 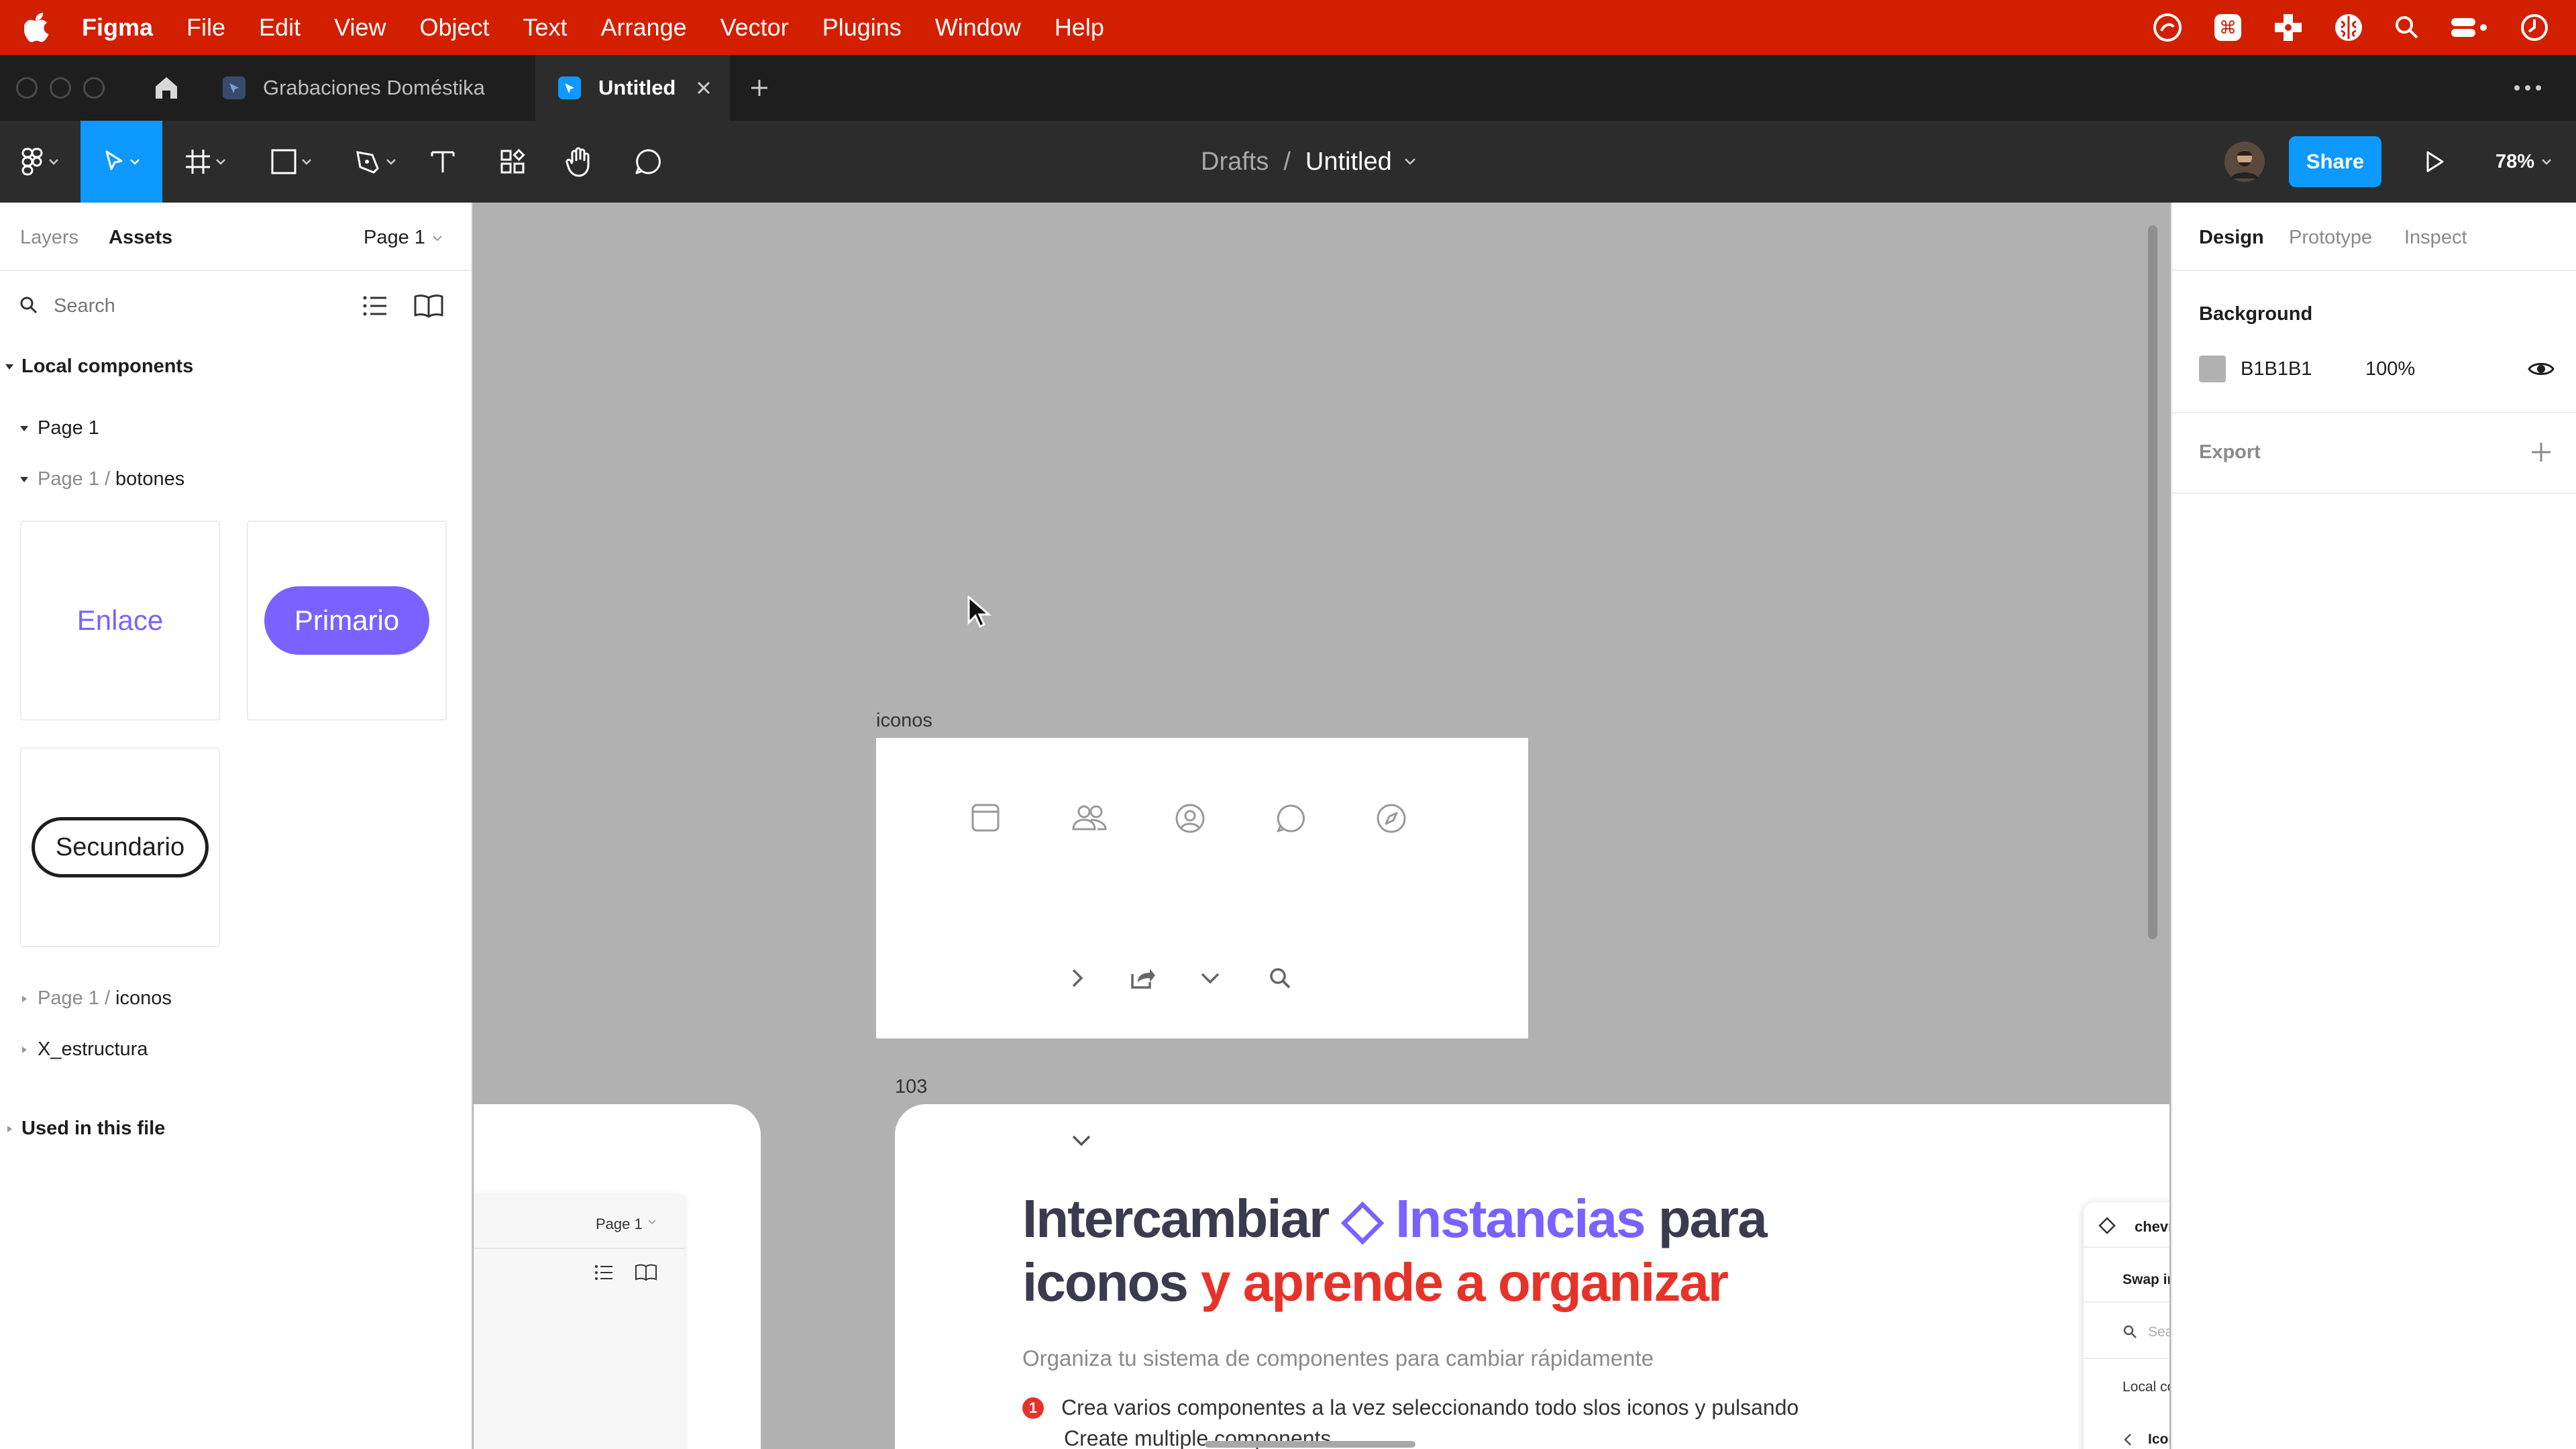 What do you see at coordinates (58, 428) in the screenshot?
I see `tree-page1: Page 1` at bounding box center [58, 428].